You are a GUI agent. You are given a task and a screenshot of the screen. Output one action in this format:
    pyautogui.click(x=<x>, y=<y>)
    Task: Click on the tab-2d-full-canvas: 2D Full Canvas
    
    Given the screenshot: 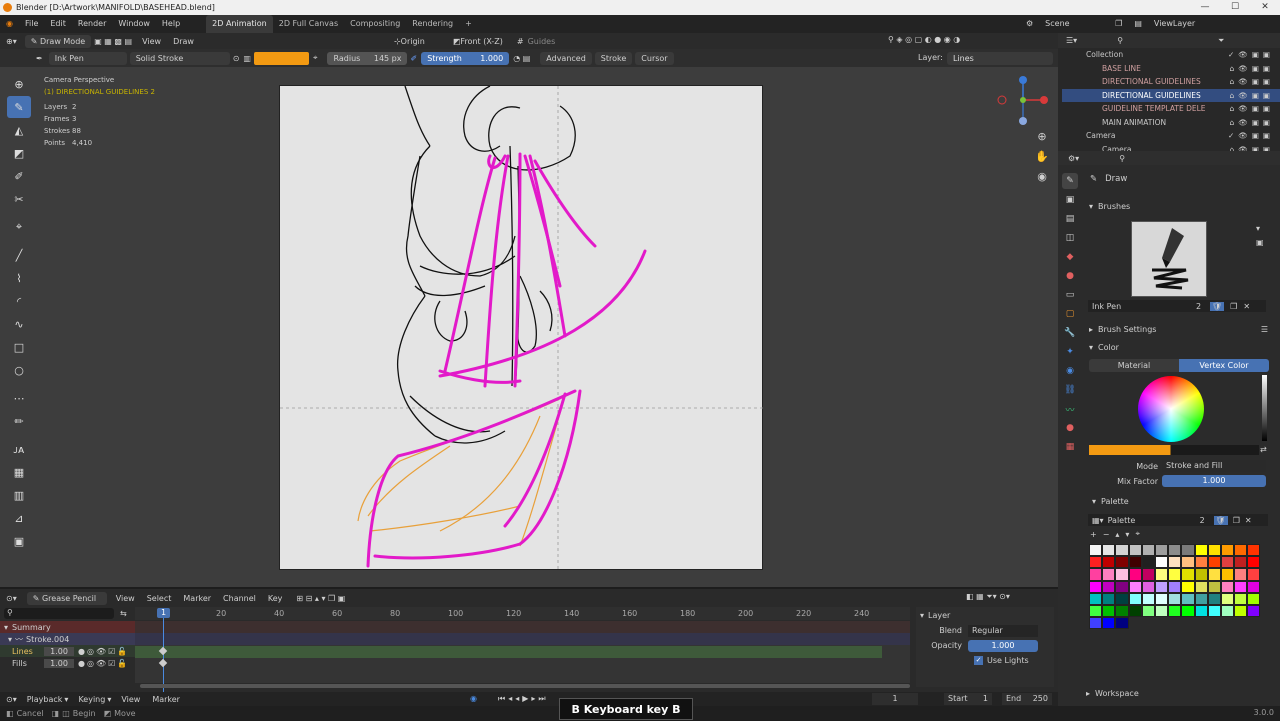 What is the action you would take?
    pyautogui.click(x=308, y=24)
    